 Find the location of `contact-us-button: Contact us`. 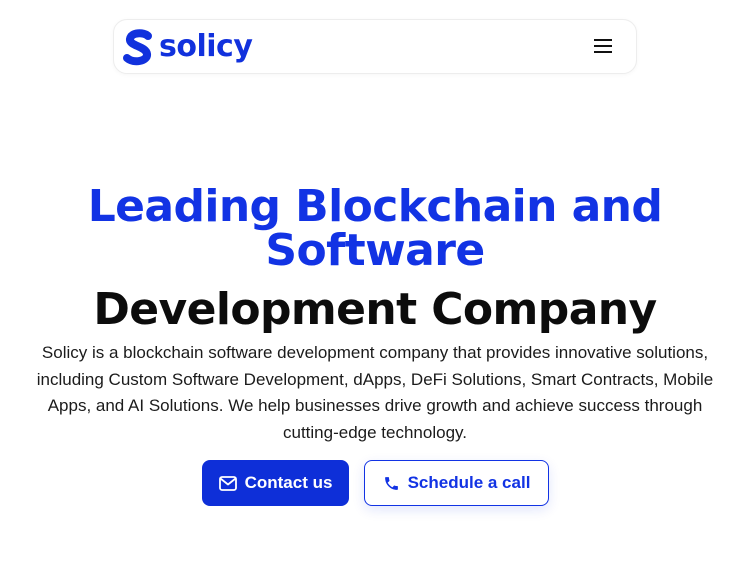

contact-us-button: Contact us is located at coordinates (275, 483).